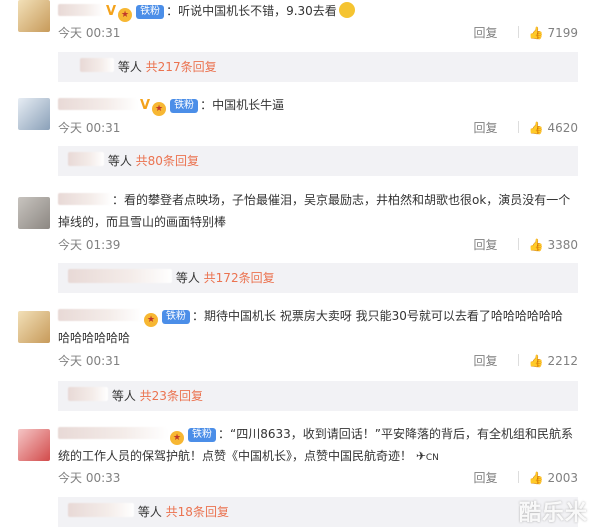 The width and height of the screenshot is (596, 531). Describe the element at coordinates (318, 338) in the screenshot. I see `comment-text-line: 哈哈哈哈哈哈` at that location.